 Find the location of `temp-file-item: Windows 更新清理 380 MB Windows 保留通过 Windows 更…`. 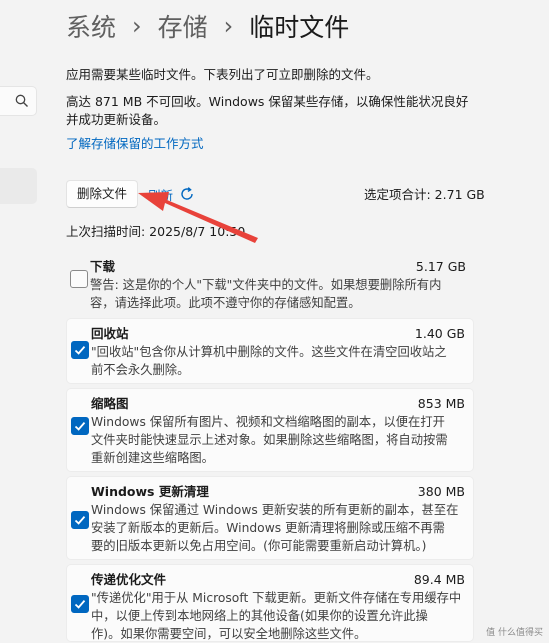

temp-file-item: Windows 更新清理 380 MB Windows 保留通过 Windows 更… is located at coordinates (270, 518).